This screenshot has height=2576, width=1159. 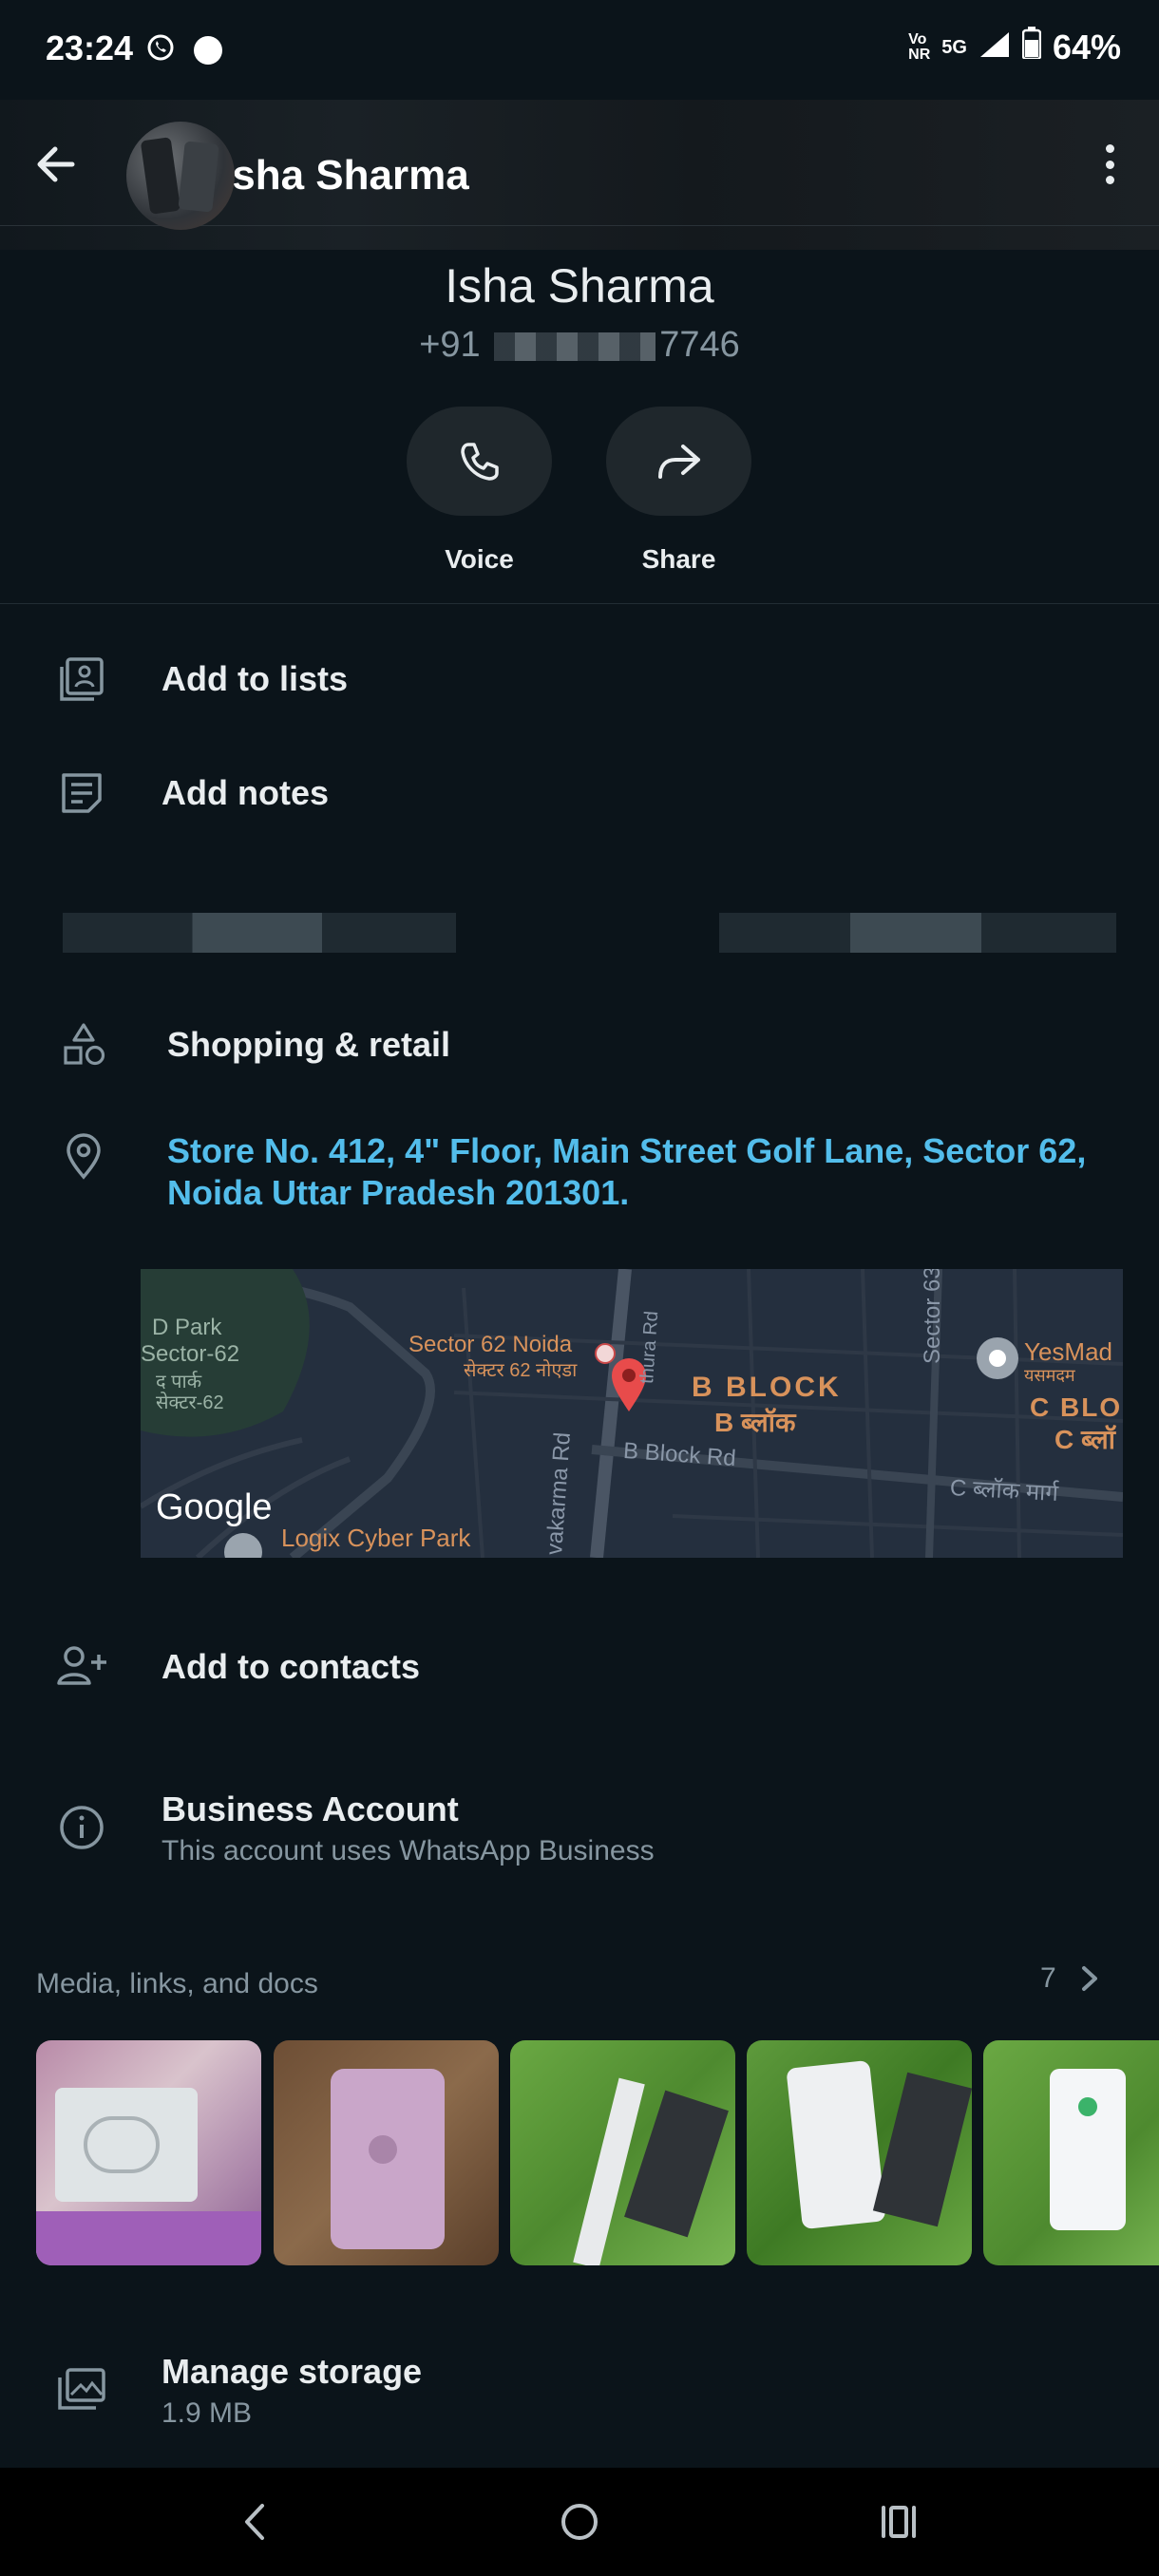 I want to click on map-label-c-block: C BLO, so click(x=1076, y=1407).